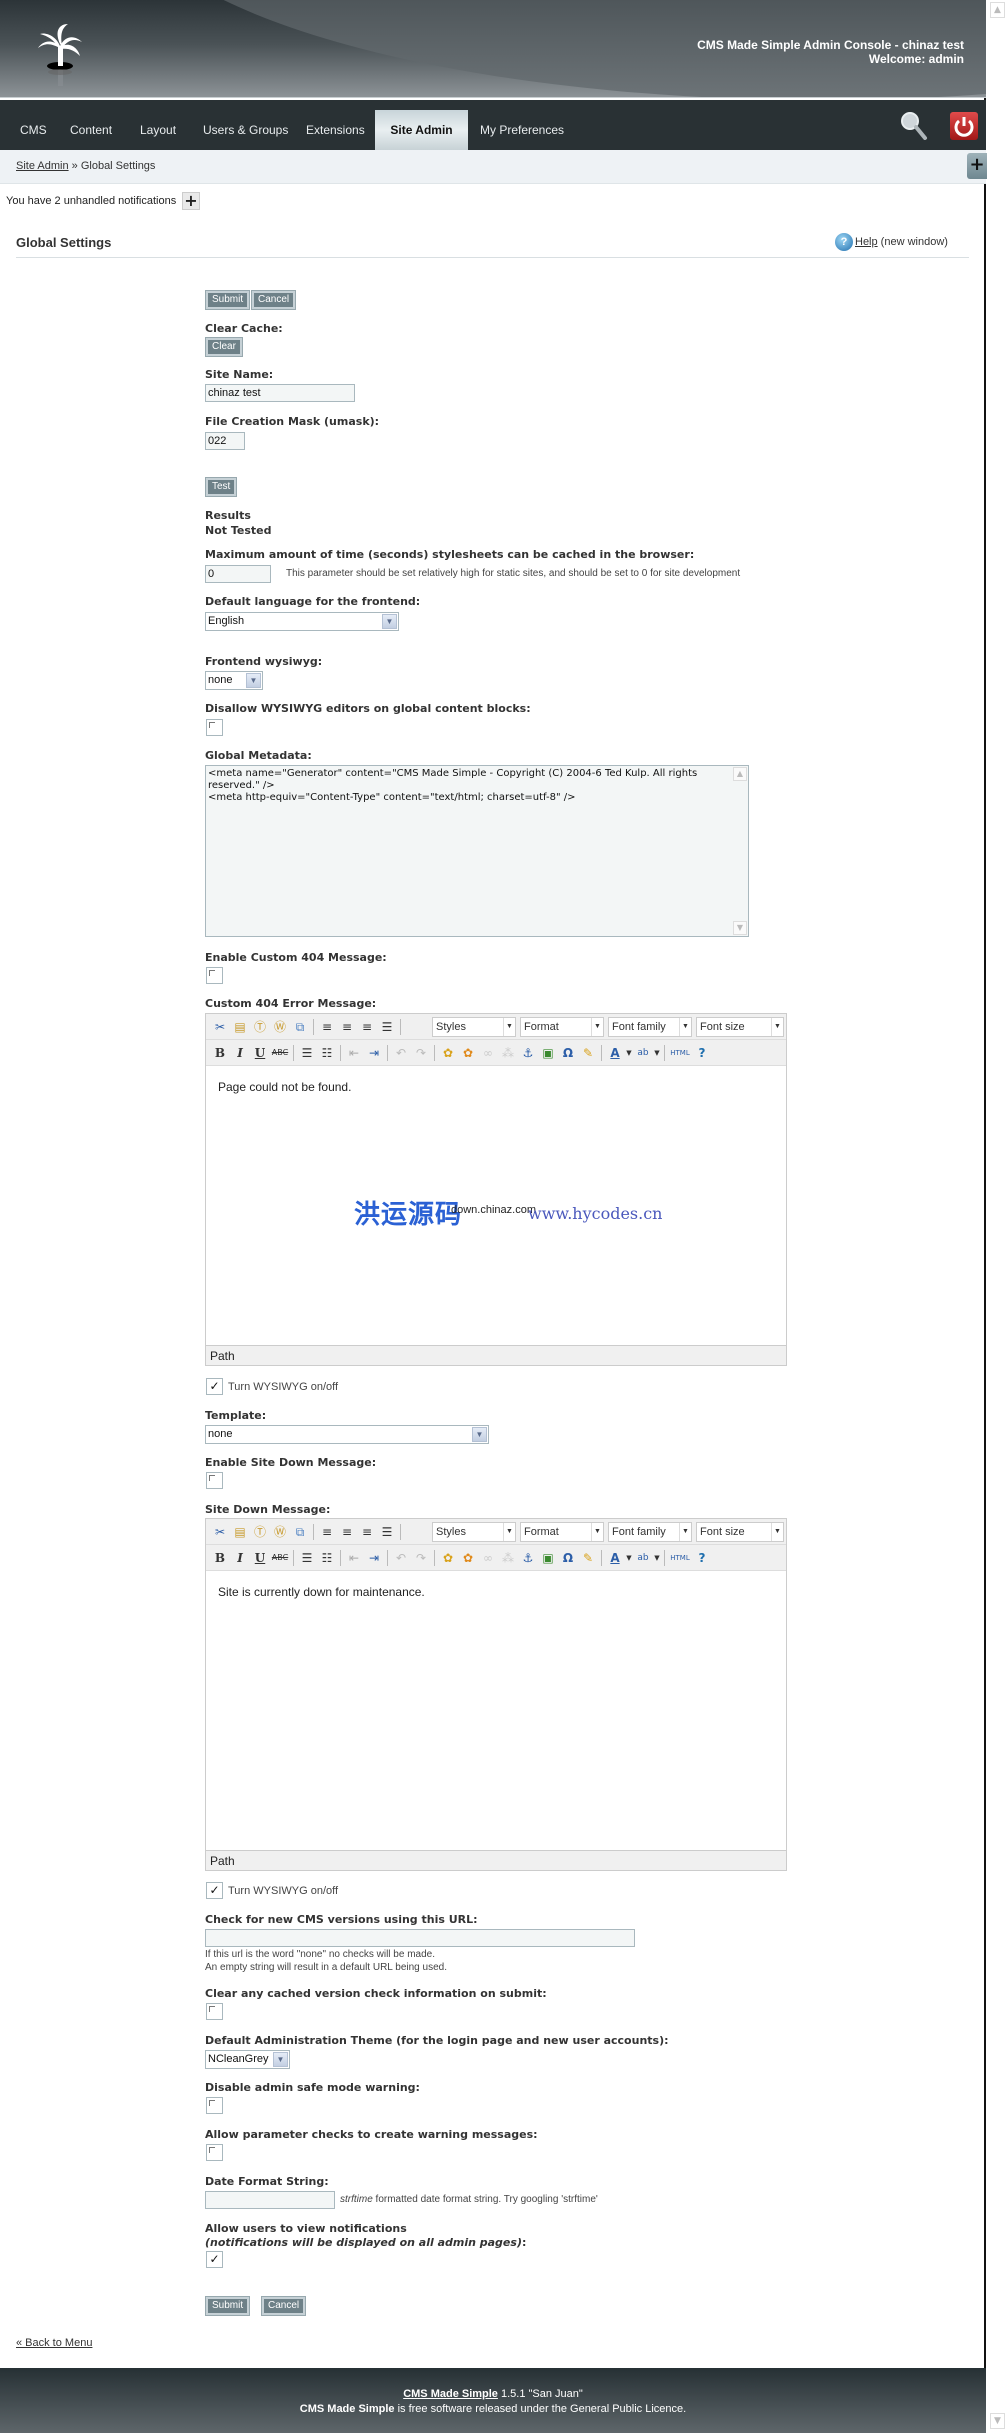  Describe the element at coordinates (568, 1053) in the screenshot. I see `special-char-icon: Ω` at that location.